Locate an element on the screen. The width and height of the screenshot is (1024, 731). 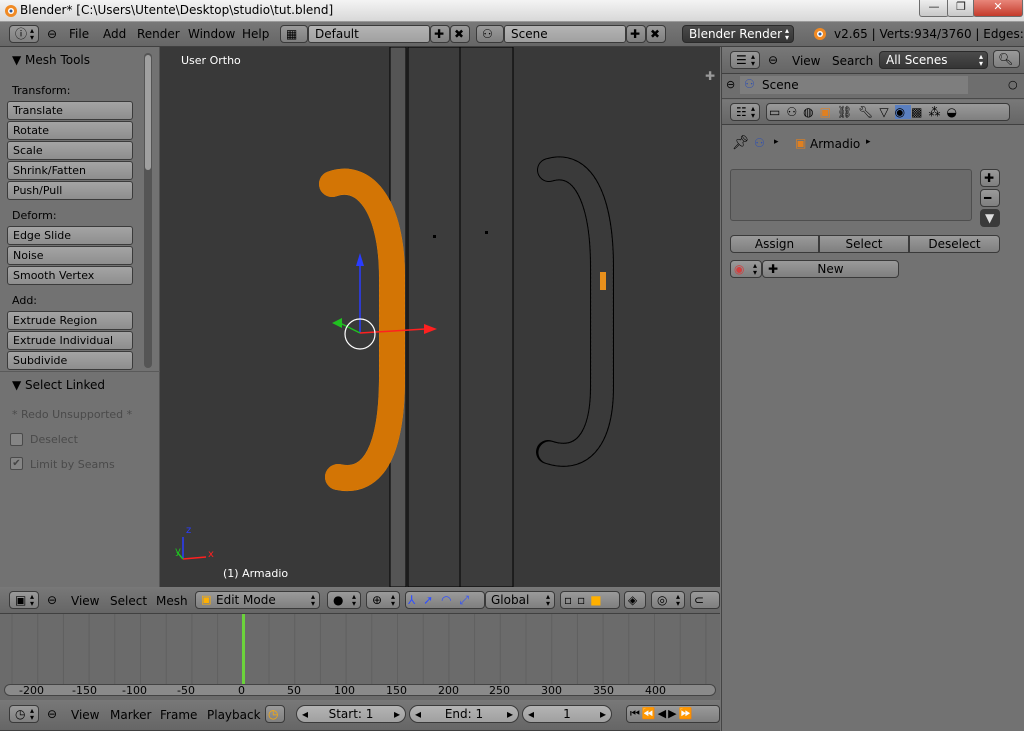
scale-button: Scale is located at coordinates (70, 150).